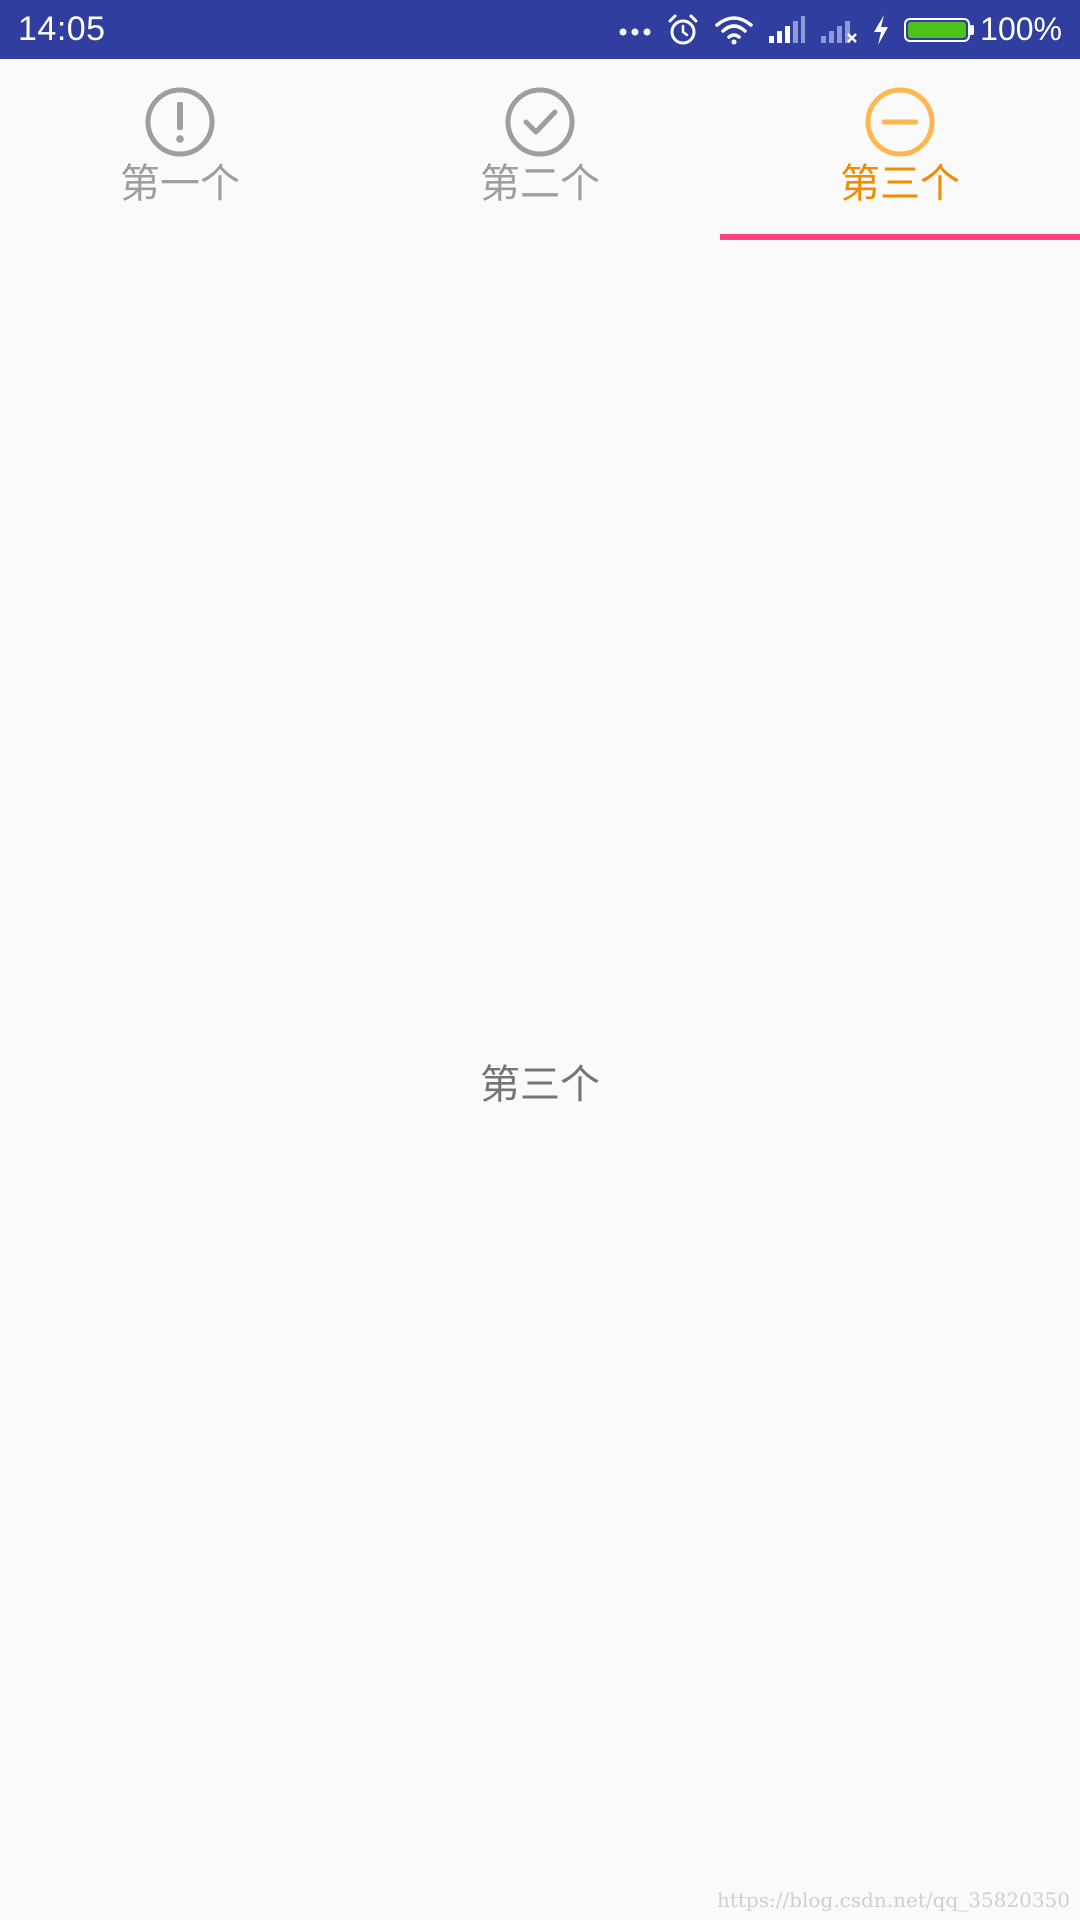  What do you see at coordinates (180, 122) in the screenshot?
I see `exclamation-circle-icon` at bounding box center [180, 122].